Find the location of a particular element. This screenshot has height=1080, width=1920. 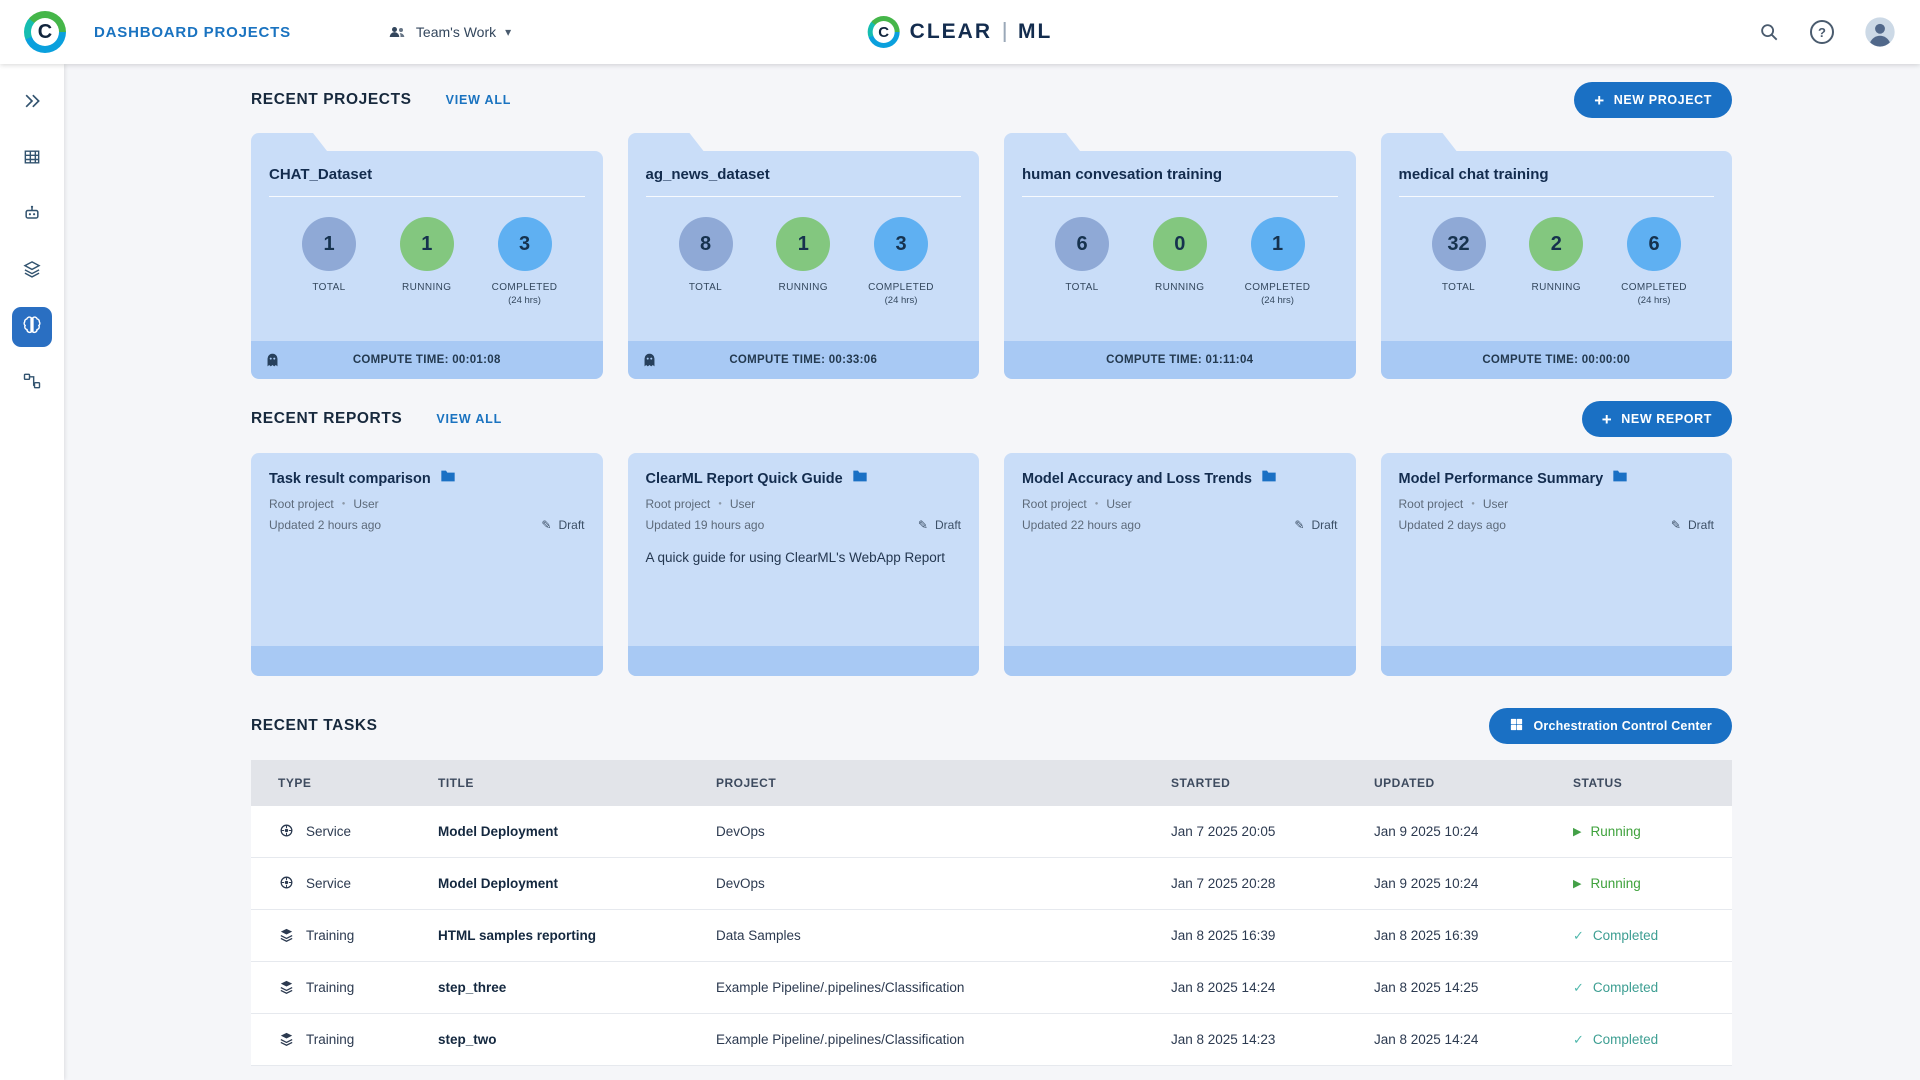

pencil-icon: ✎ is located at coordinates (546, 525).